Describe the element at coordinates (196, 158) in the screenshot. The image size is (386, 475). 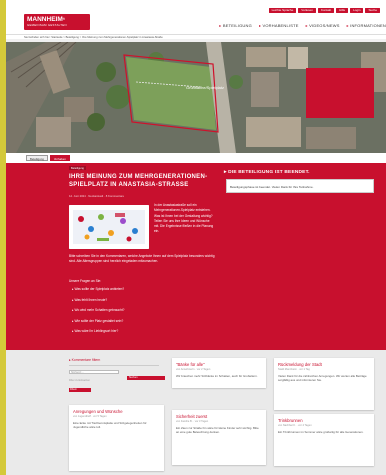
I see `tab-bar: Beteiligung Vorhaben` at that location.